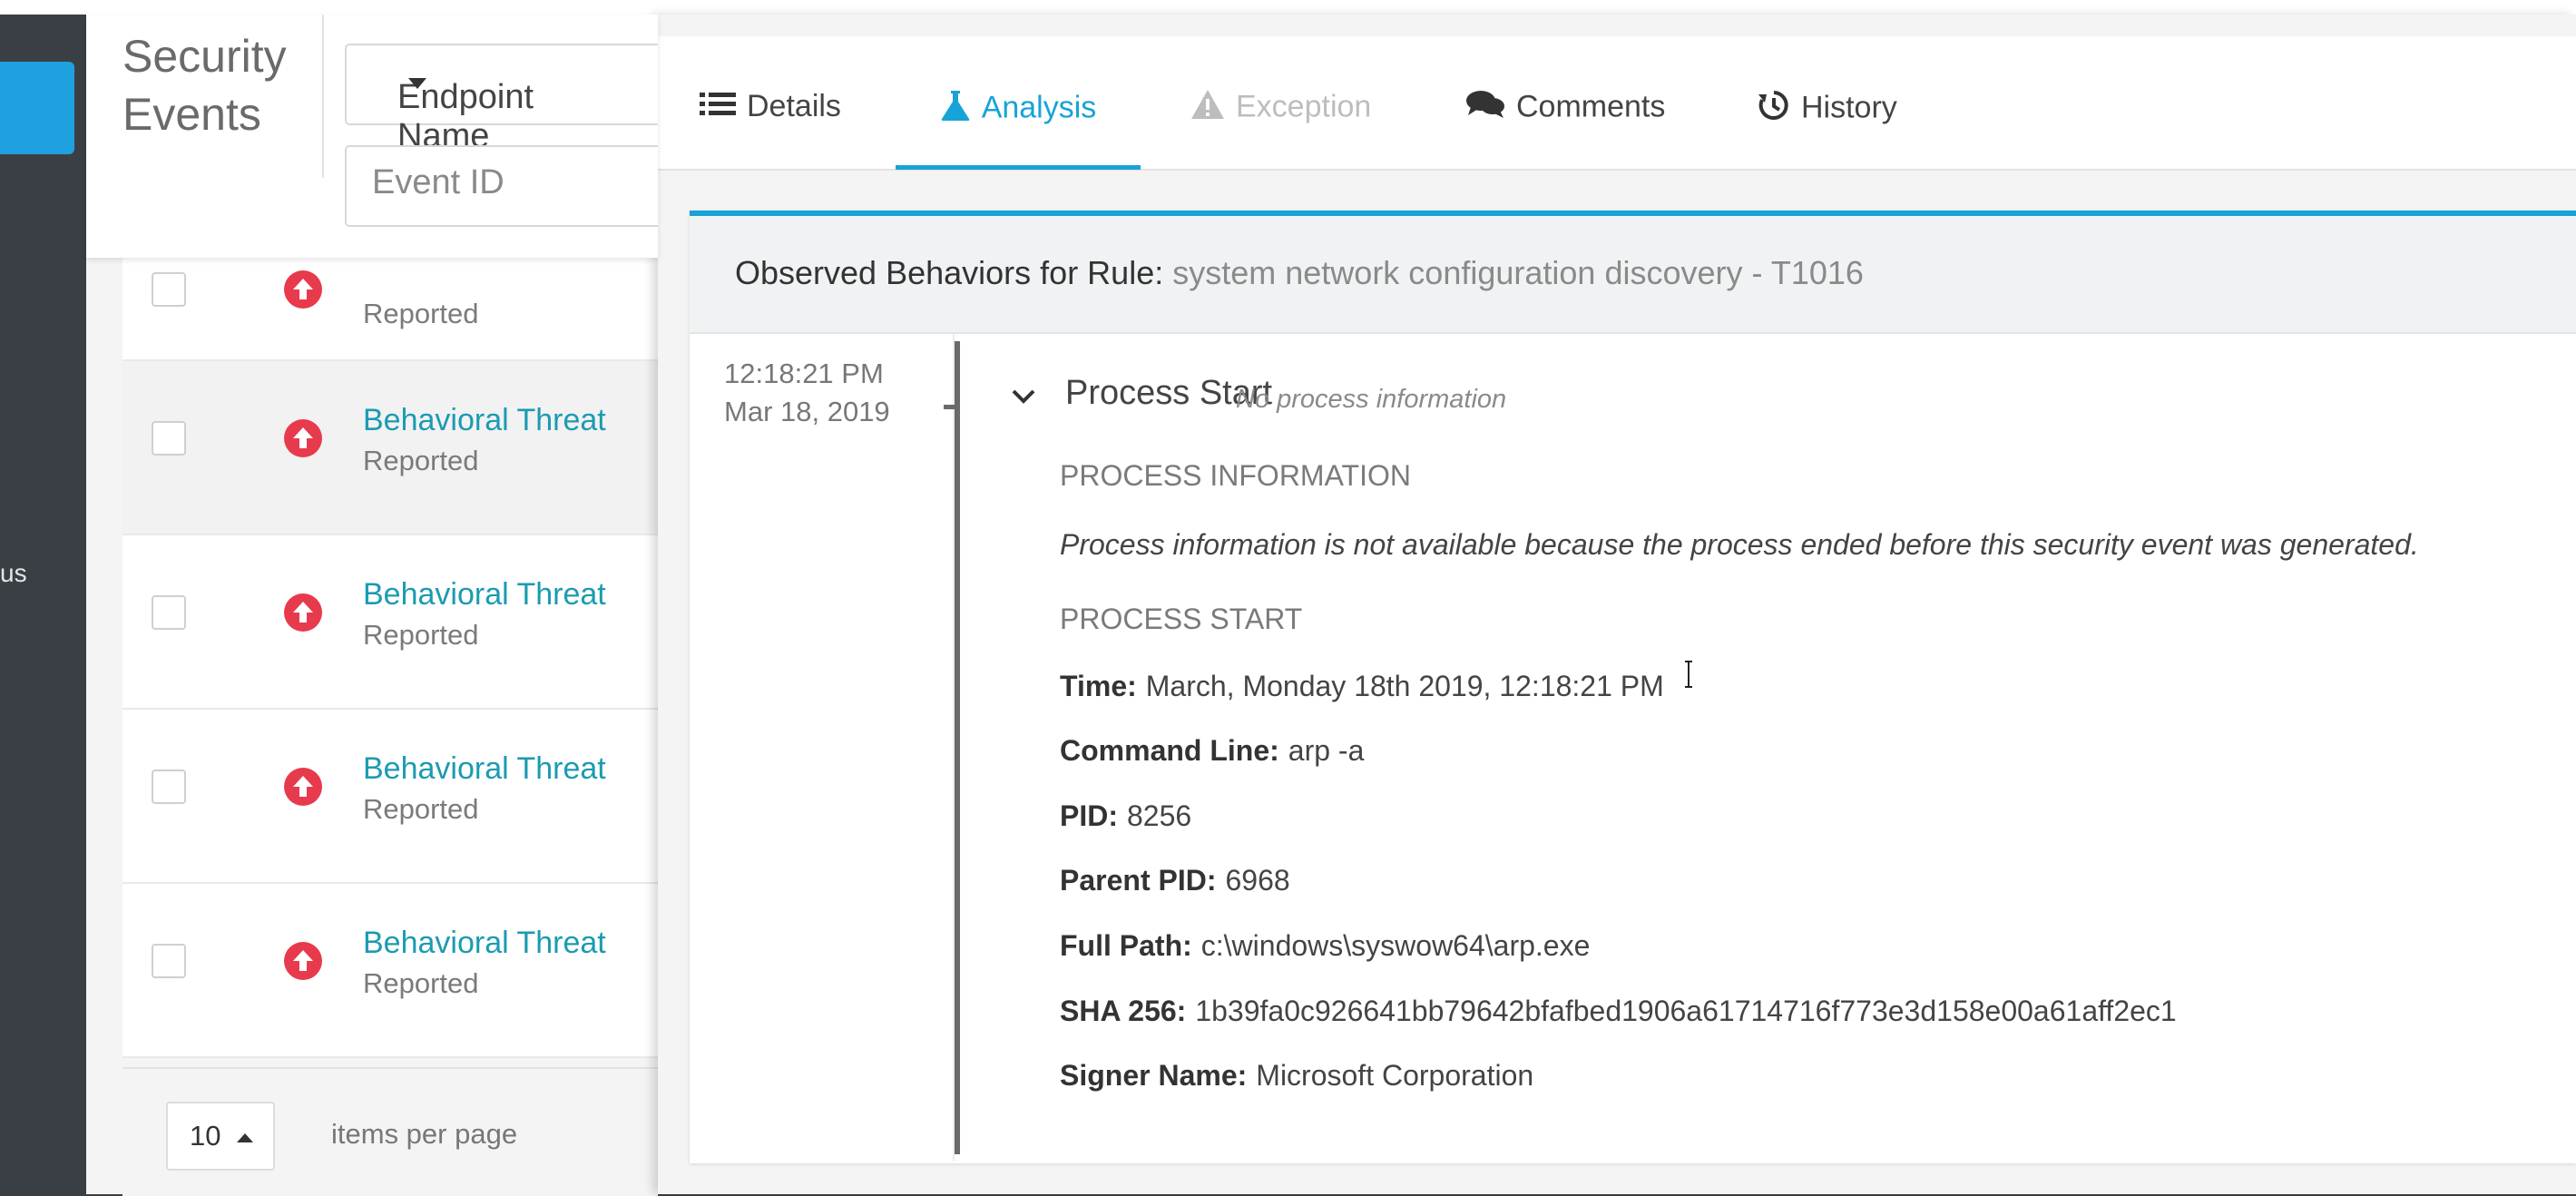 Image resolution: width=2576 pixels, height=1196 pixels. What do you see at coordinates (718, 108) in the screenshot?
I see `list-icon` at bounding box center [718, 108].